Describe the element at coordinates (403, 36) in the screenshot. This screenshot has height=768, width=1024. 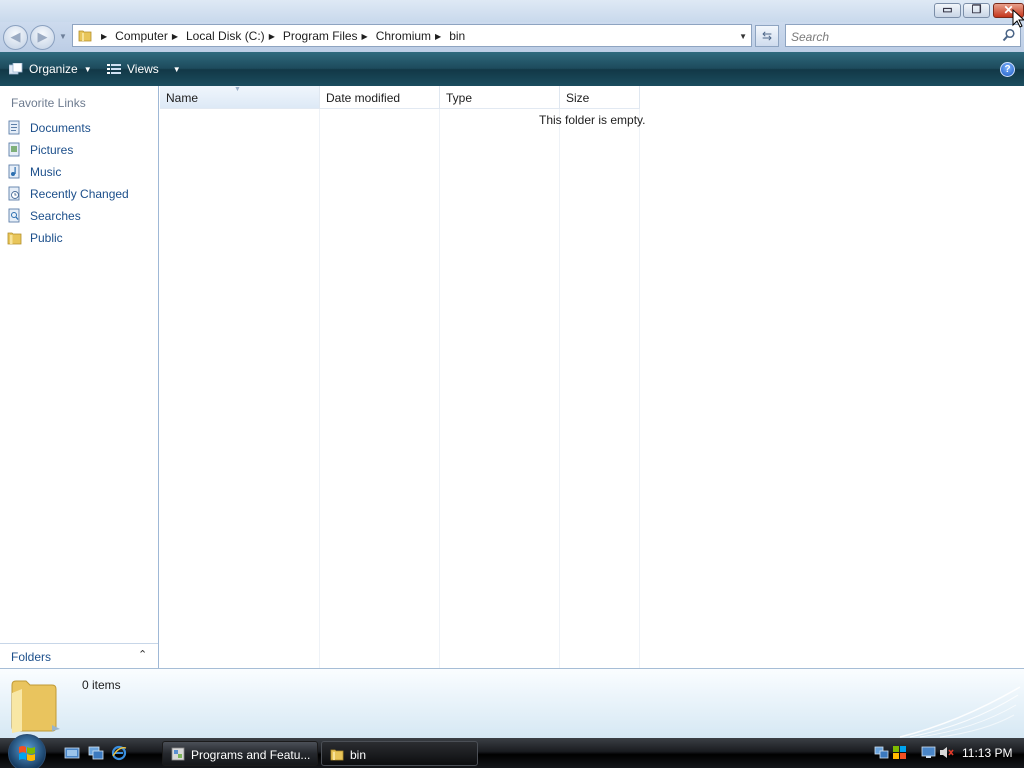
I see `breadcrumb-chromium: Chromium` at that location.